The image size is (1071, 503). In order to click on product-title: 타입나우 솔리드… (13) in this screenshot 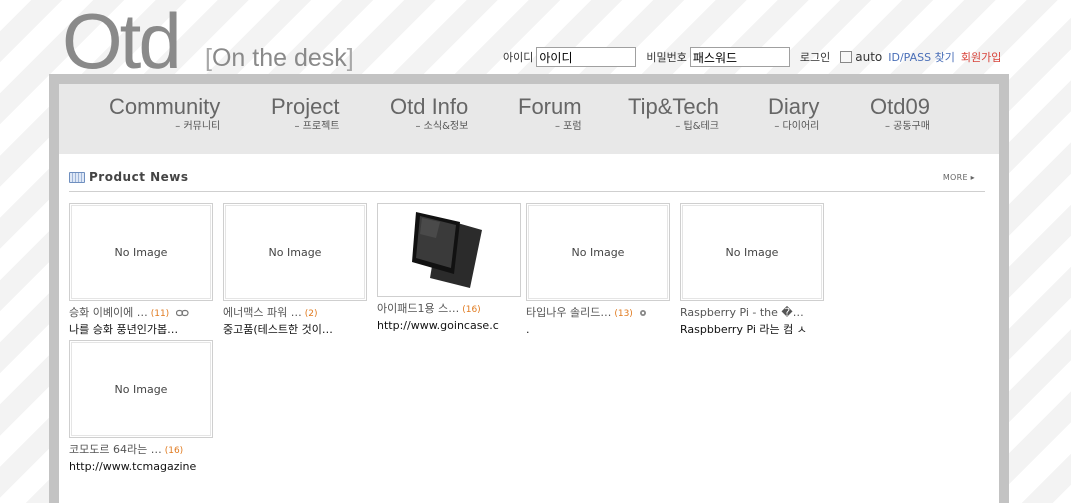, I will do `click(599, 313)`.